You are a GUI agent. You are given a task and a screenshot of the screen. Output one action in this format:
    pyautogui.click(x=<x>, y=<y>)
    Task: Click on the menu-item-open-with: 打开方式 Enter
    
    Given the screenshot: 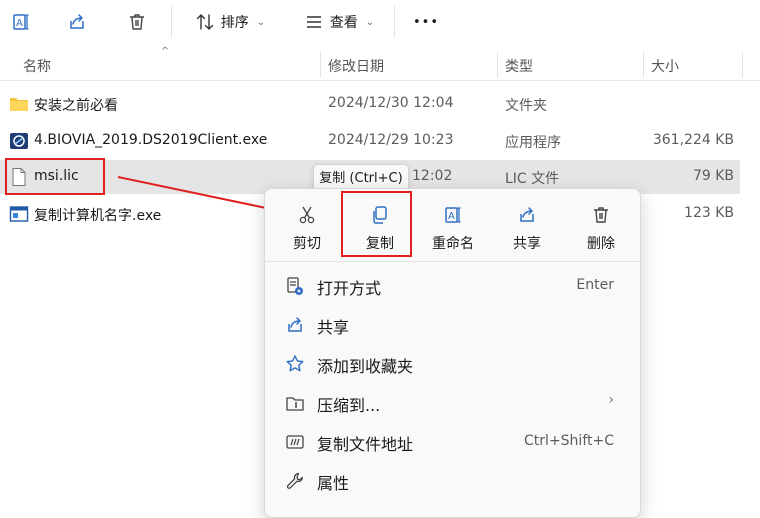 What is the action you would take?
    pyautogui.click(x=452, y=286)
    